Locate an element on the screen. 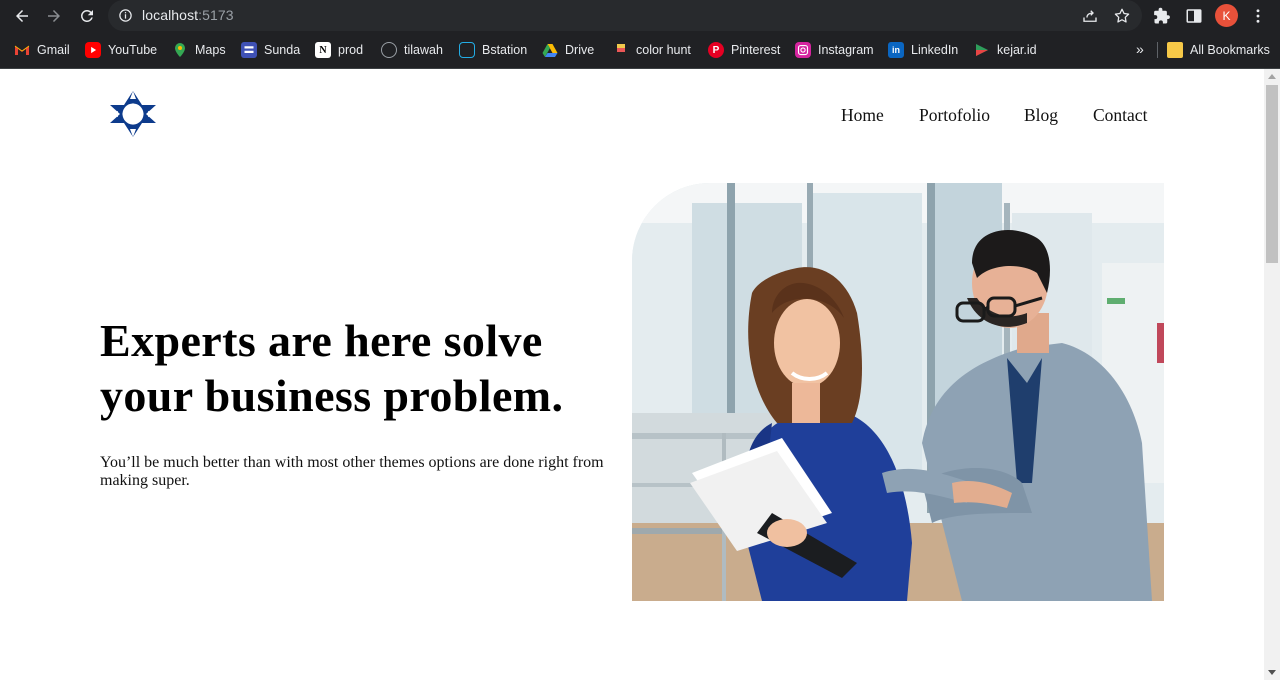  share-icon is located at coordinates (1090, 16).